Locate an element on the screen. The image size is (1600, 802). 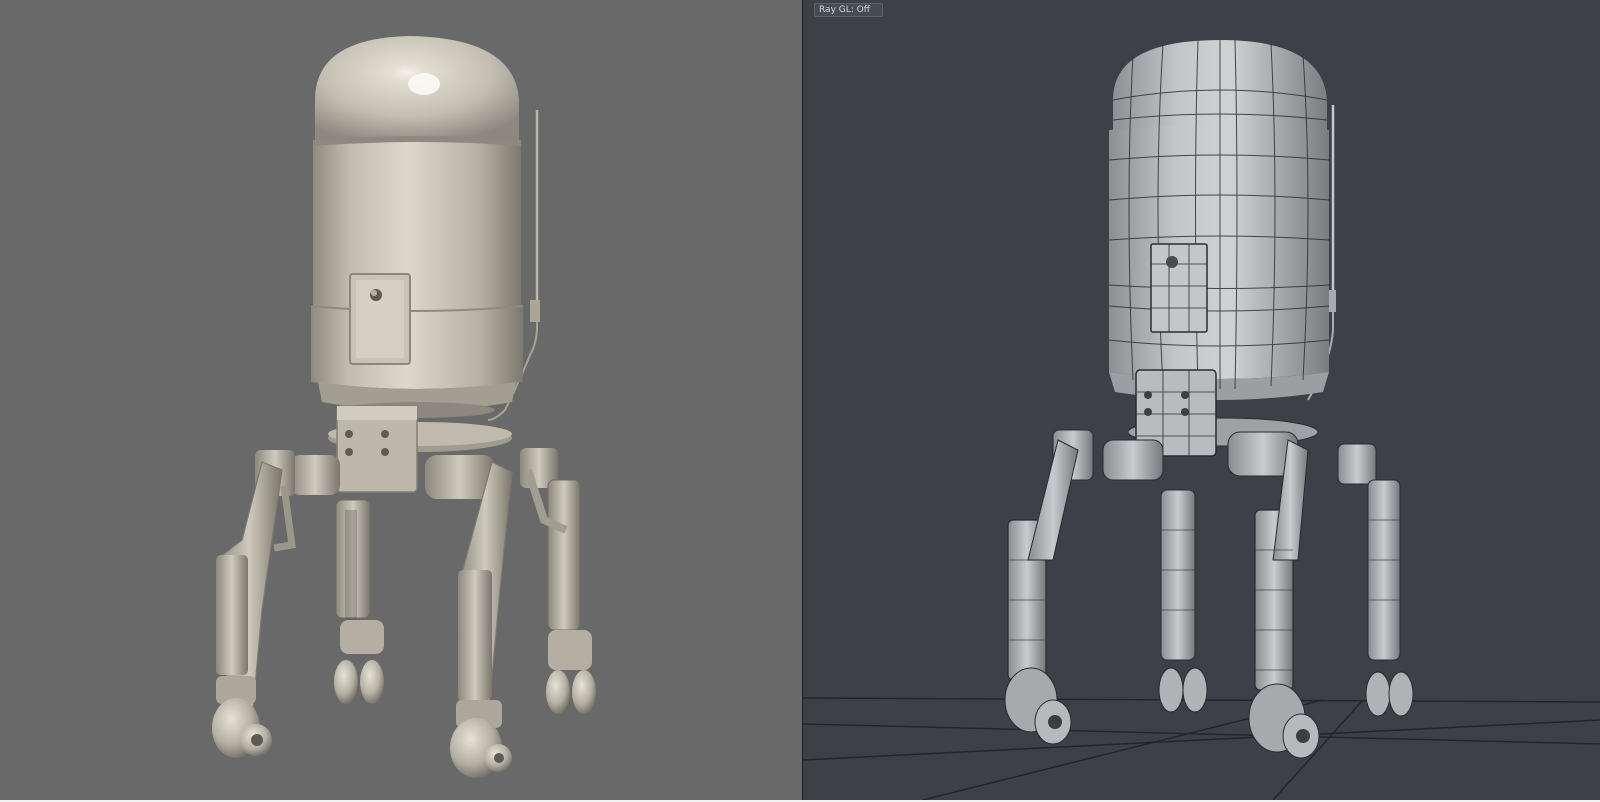
ray-gl-toggle: Ray GL: Off is located at coordinates (848, 10).